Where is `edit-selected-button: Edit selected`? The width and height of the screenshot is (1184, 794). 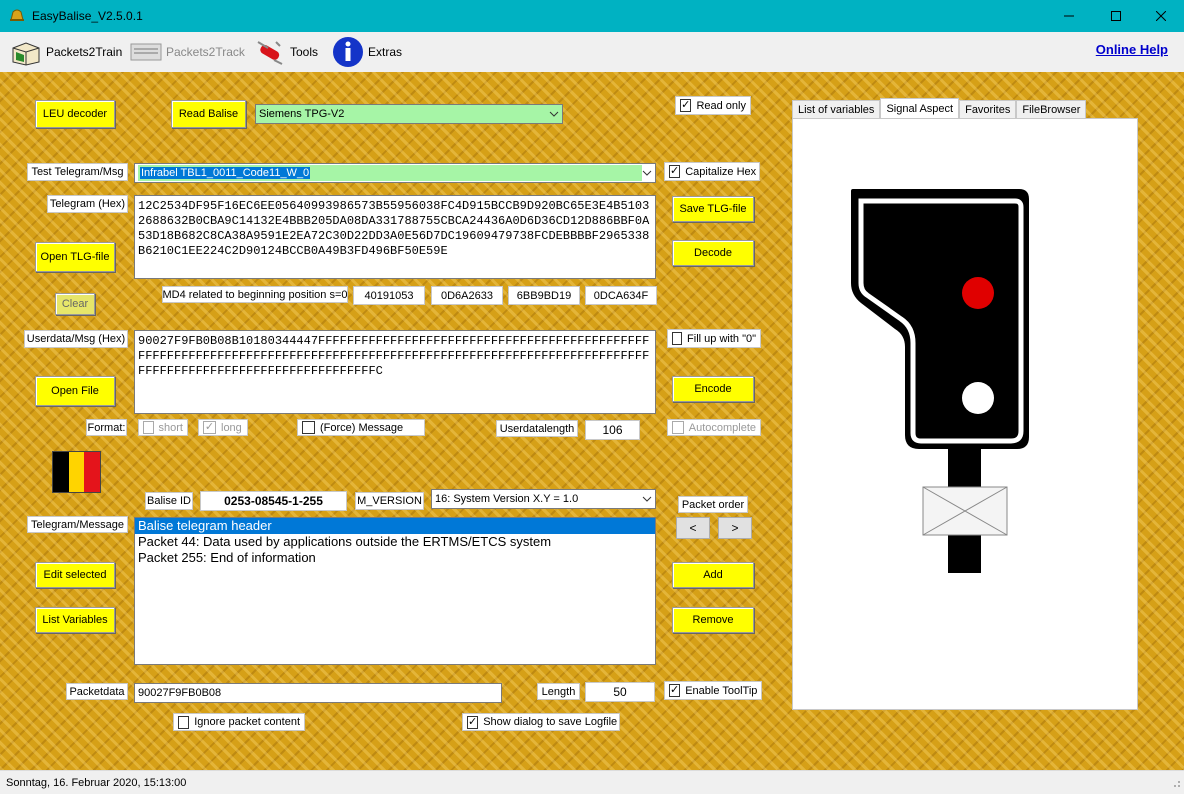
edit-selected-button: Edit selected is located at coordinates (75, 575).